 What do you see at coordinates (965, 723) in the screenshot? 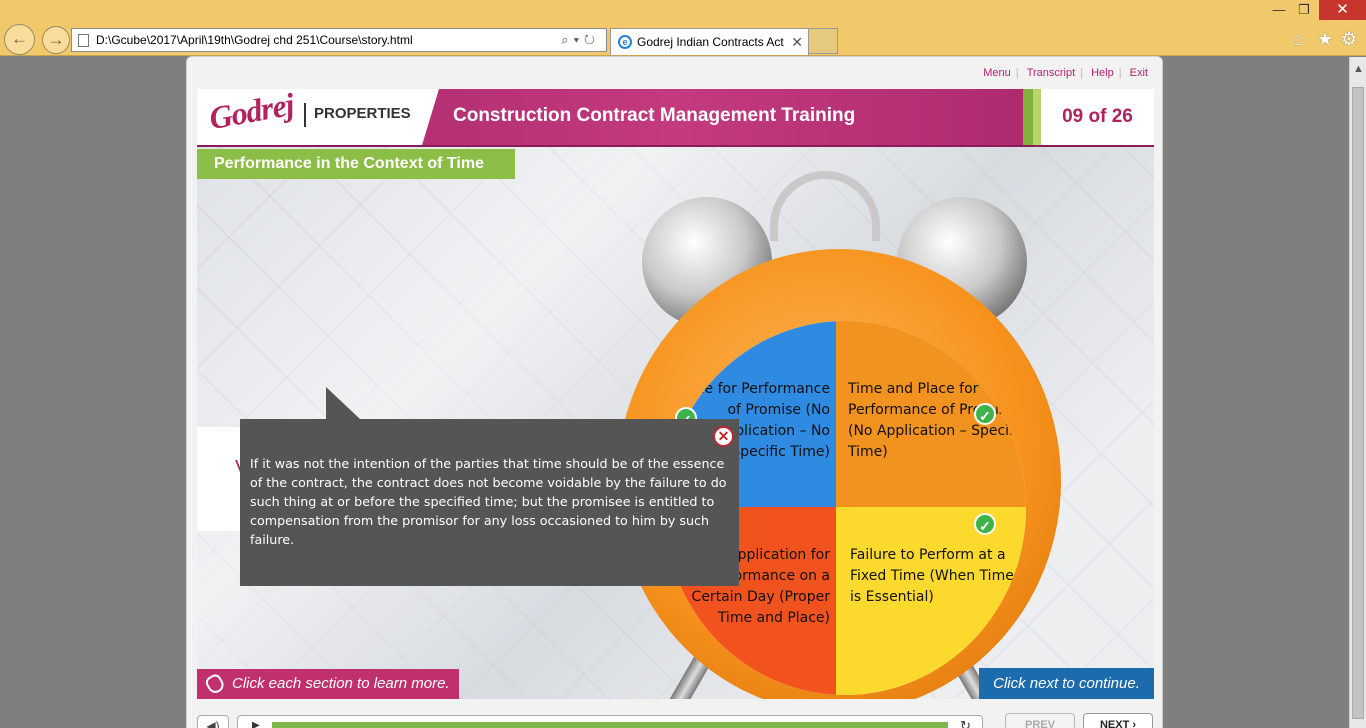
I see `replay-icon: ↻` at bounding box center [965, 723].